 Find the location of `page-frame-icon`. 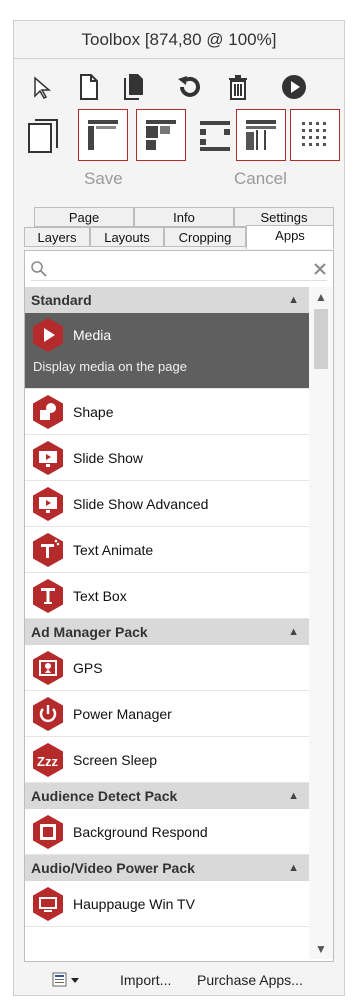

page-frame-icon is located at coordinates (43, 136).